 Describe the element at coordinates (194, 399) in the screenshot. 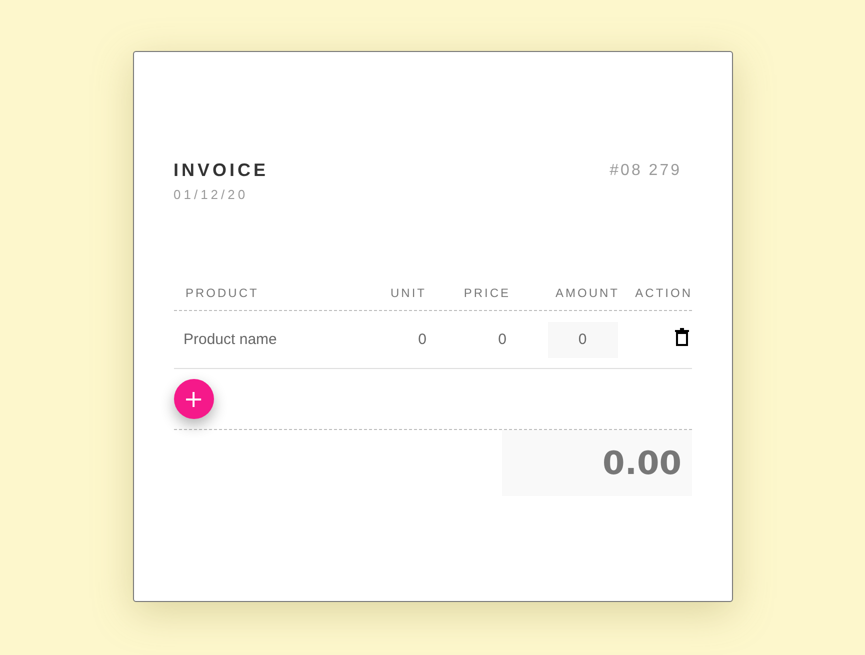

I see `add-button: +` at that location.